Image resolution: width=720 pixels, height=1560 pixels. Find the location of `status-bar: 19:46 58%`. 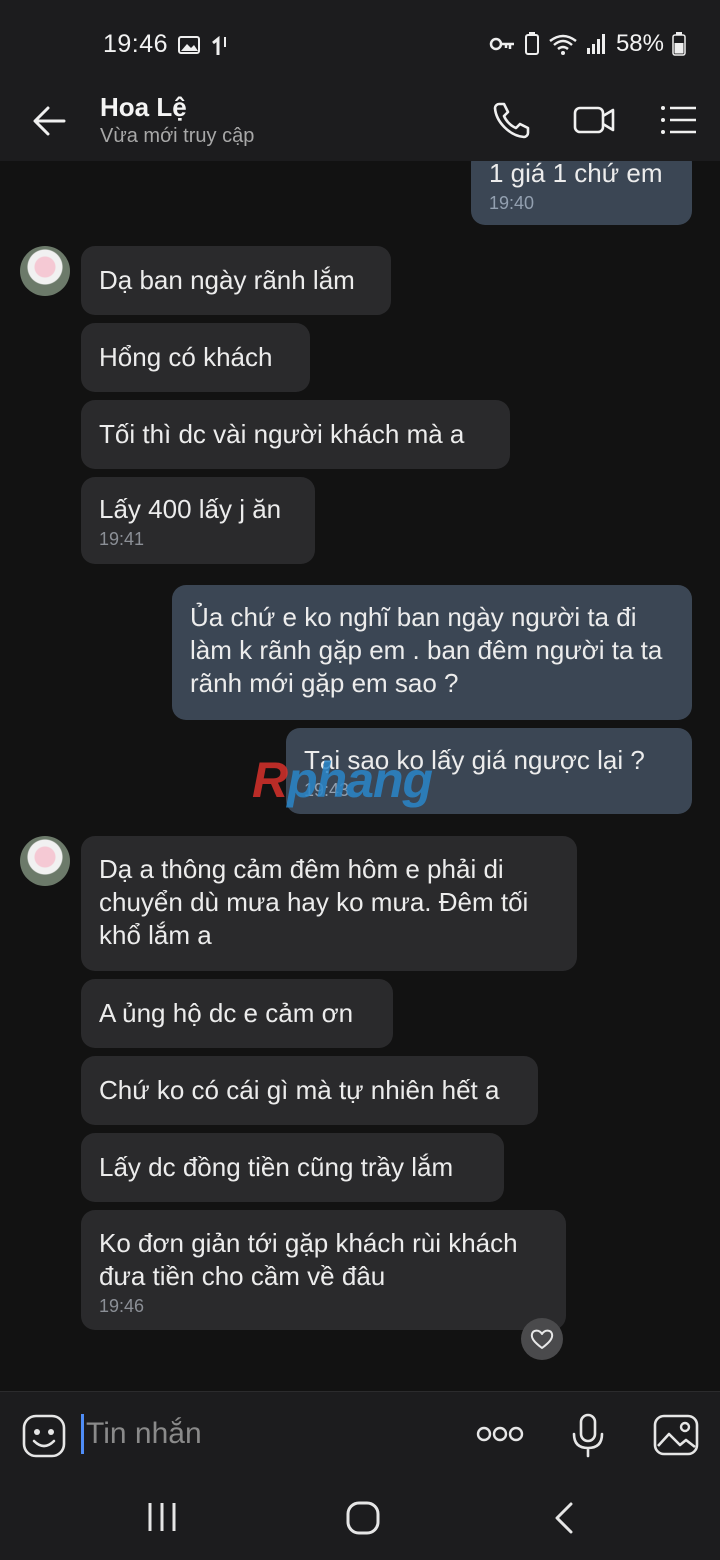

status-bar: 19:46 58% is located at coordinates (360, 39).